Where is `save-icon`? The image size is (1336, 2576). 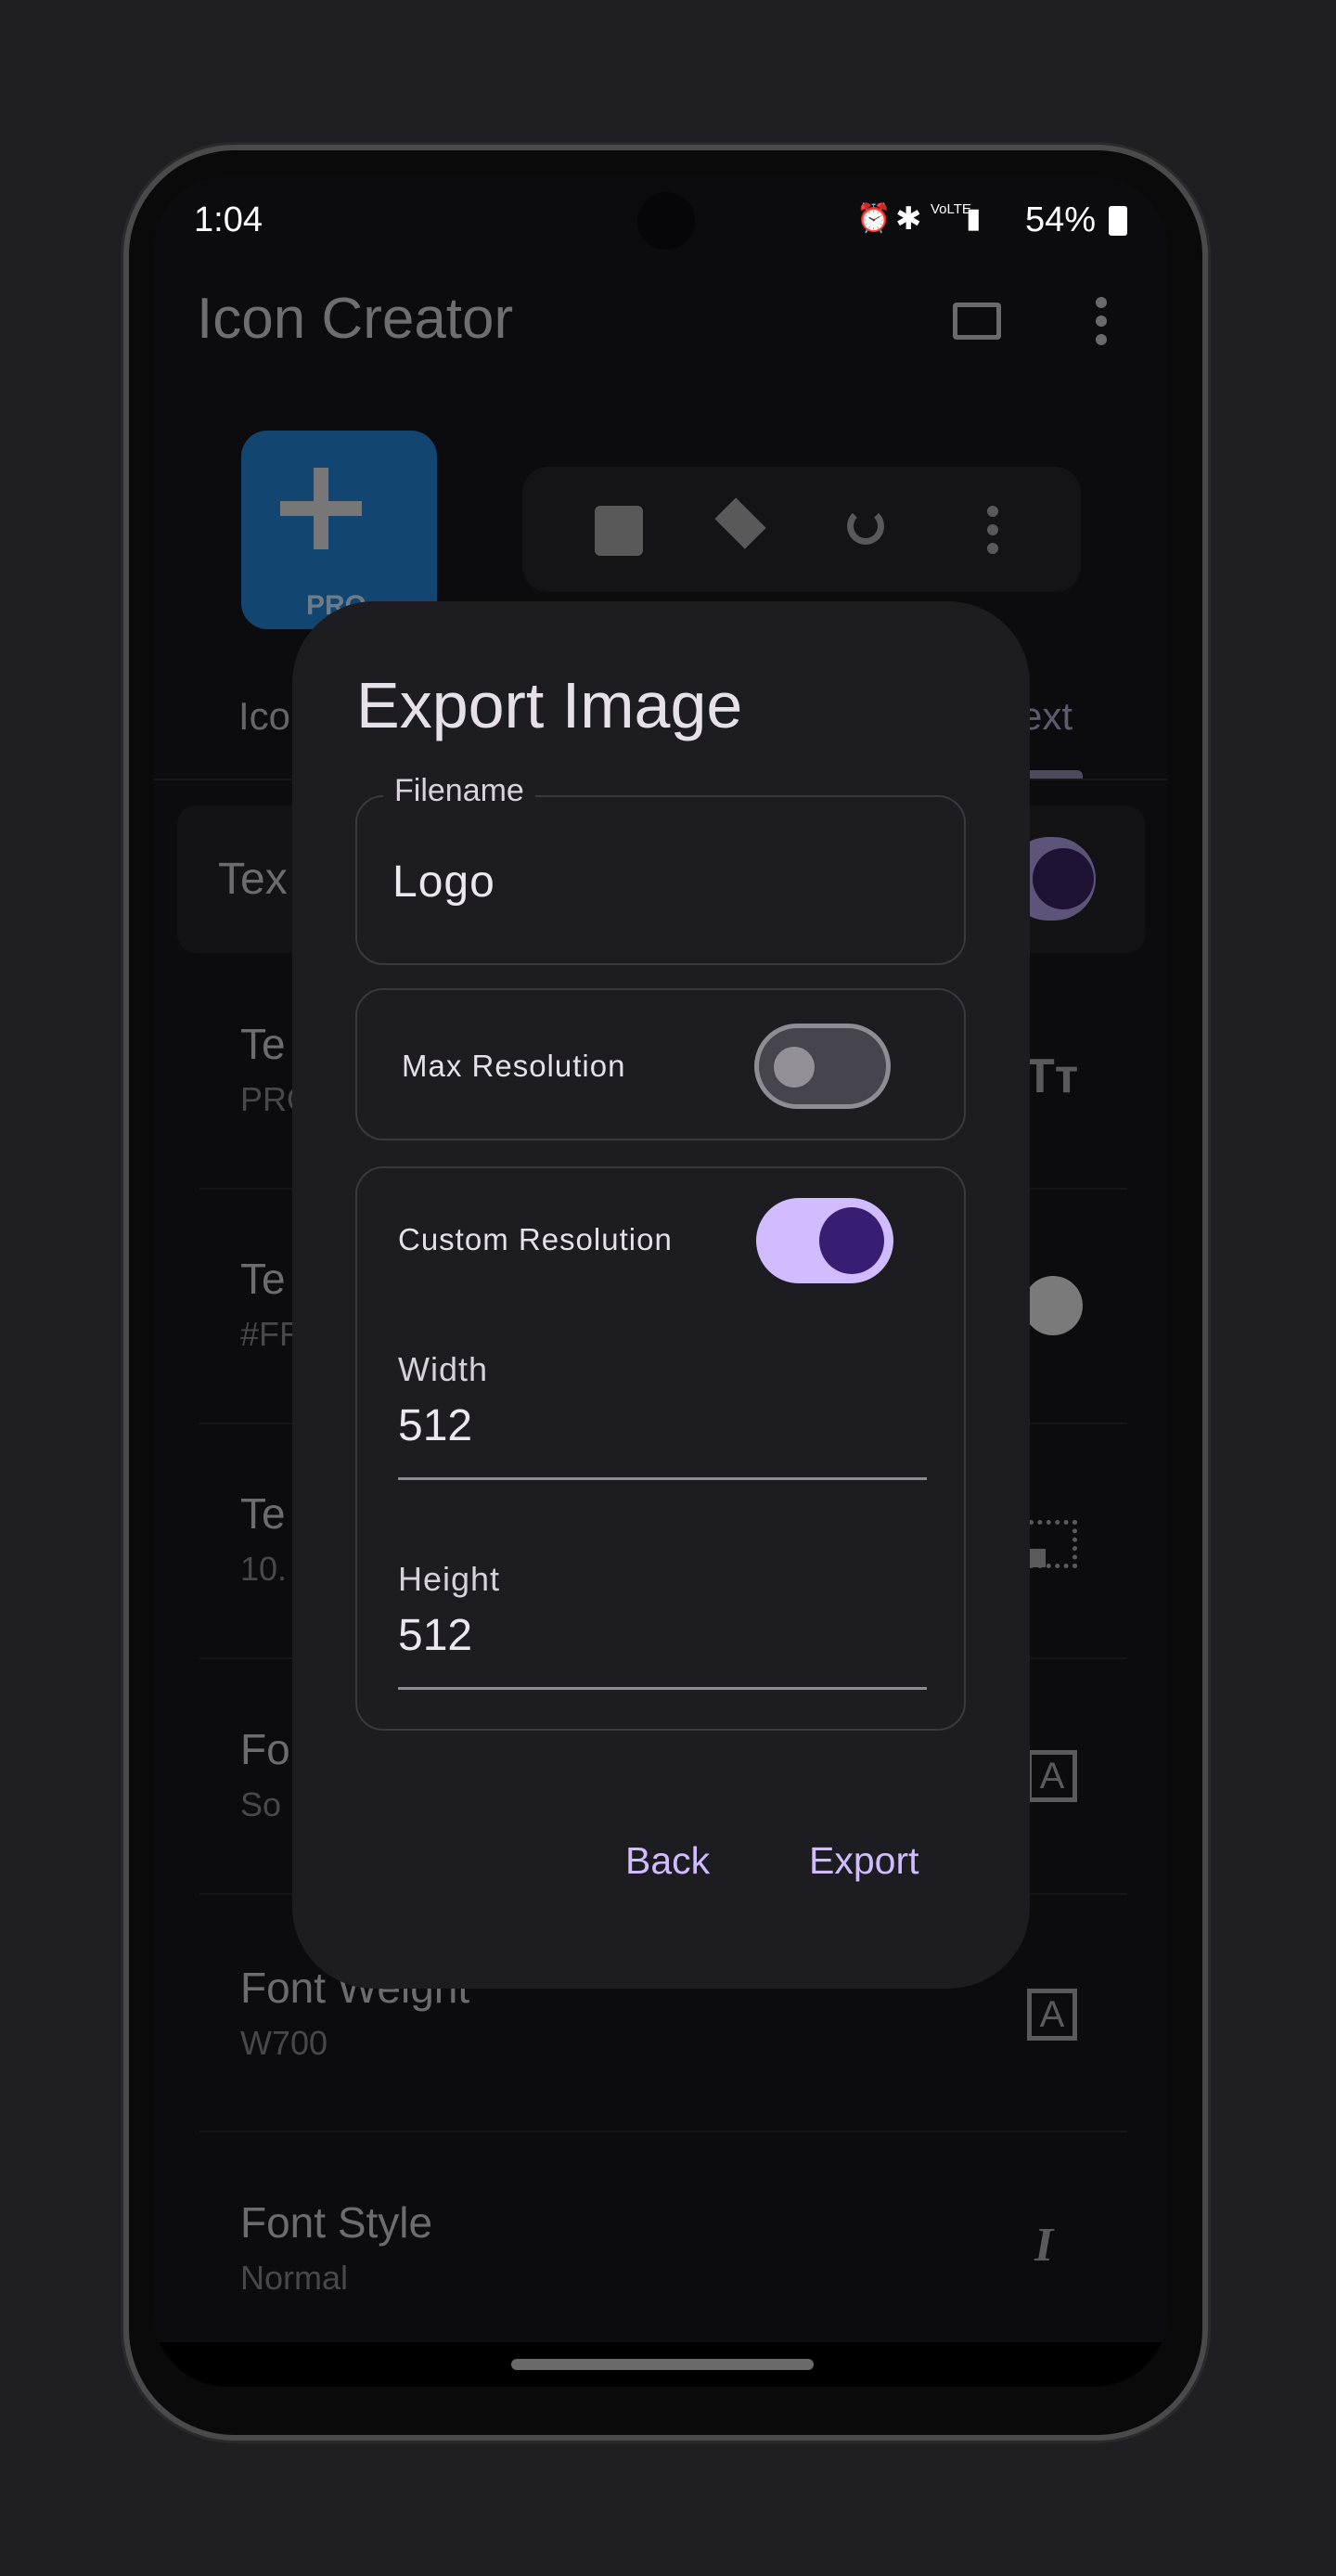
save-icon is located at coordinates (619, 531).